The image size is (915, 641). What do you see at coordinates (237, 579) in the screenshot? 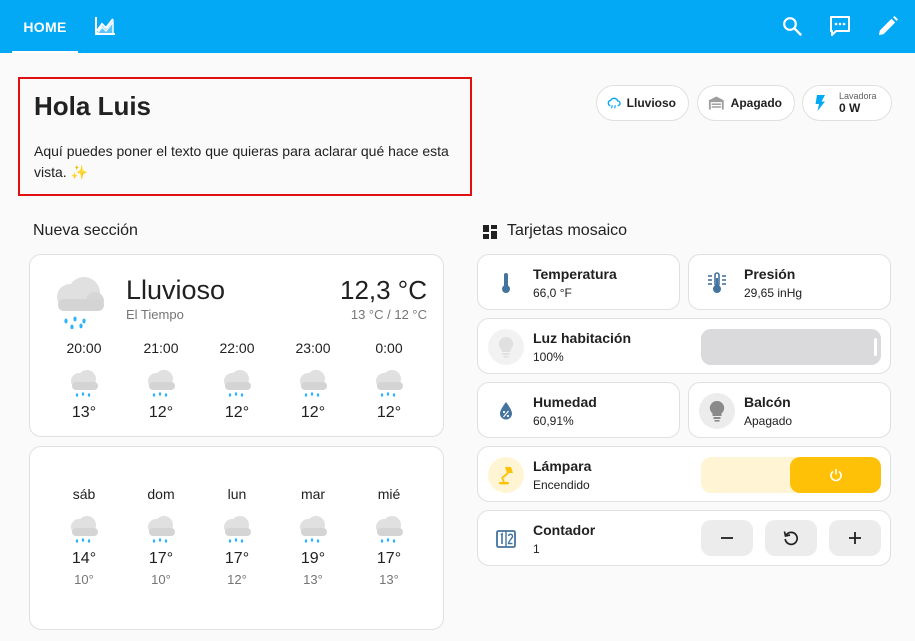
I see `daily-low: 12°` at bounding box center [237, 579].